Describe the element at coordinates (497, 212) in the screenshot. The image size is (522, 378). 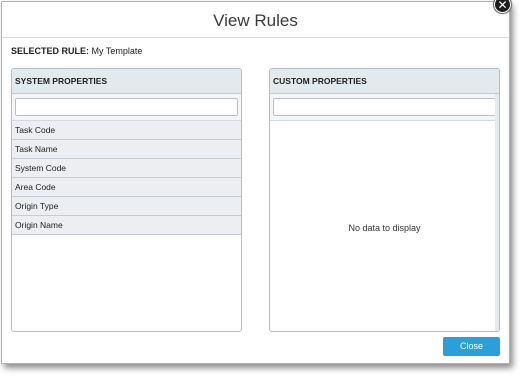
I see `custom-properties-scrollbar` at that location.